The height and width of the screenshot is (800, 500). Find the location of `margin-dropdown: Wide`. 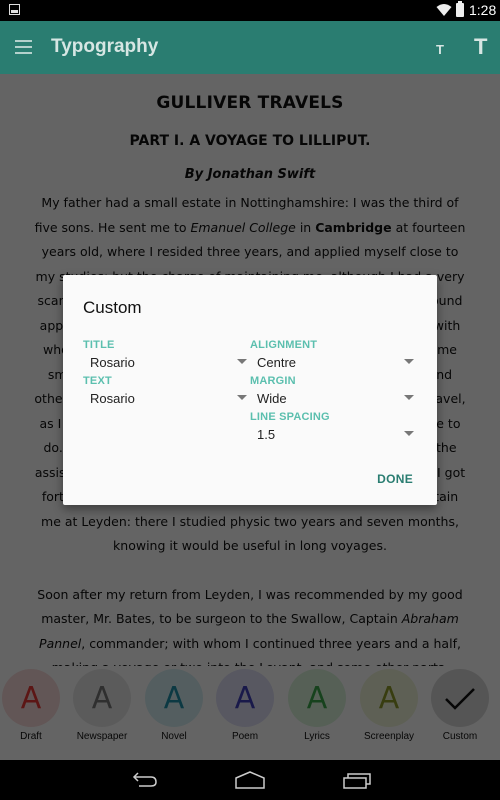

margin-dropdown: Wide is located at coordinates (332, 400).